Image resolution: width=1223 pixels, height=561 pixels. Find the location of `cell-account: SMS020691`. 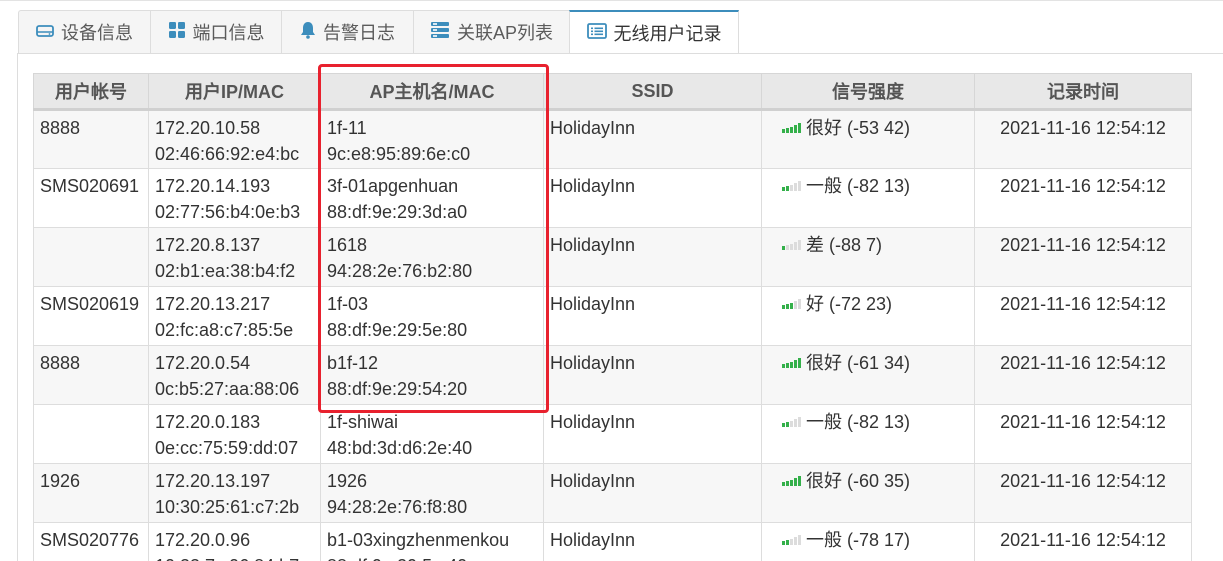

cell-account: SMS020691 is located at coordinates (91, 198).